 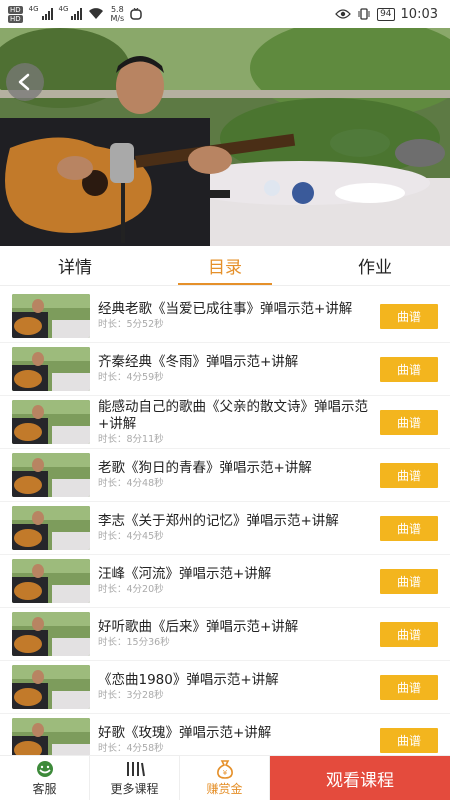 I want to click on duration-value: 4分45秒, so click(x=145, y=536).